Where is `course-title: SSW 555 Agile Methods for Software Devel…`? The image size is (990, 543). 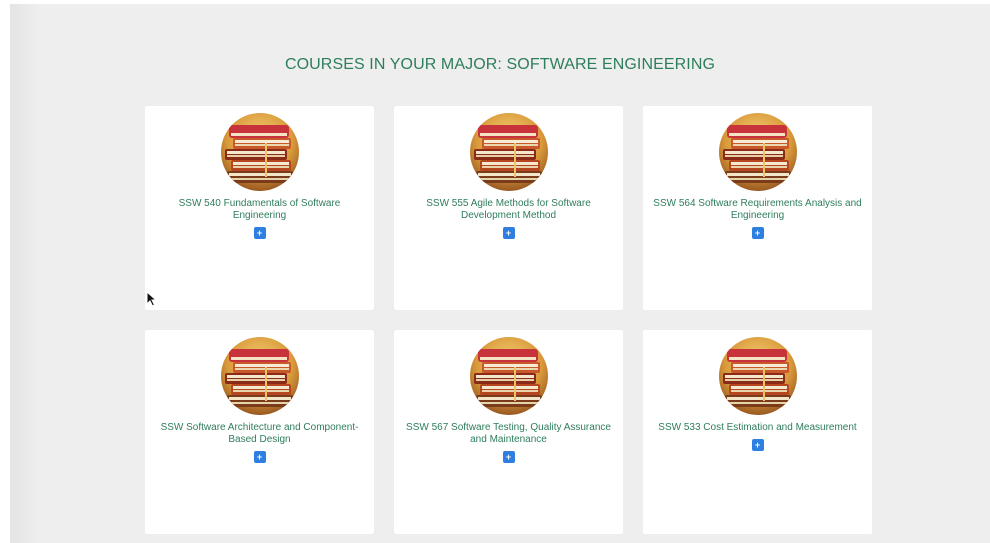
course-title: SSW 555 Agile Methods for Software Devel… is located at coordinates (508, 209).